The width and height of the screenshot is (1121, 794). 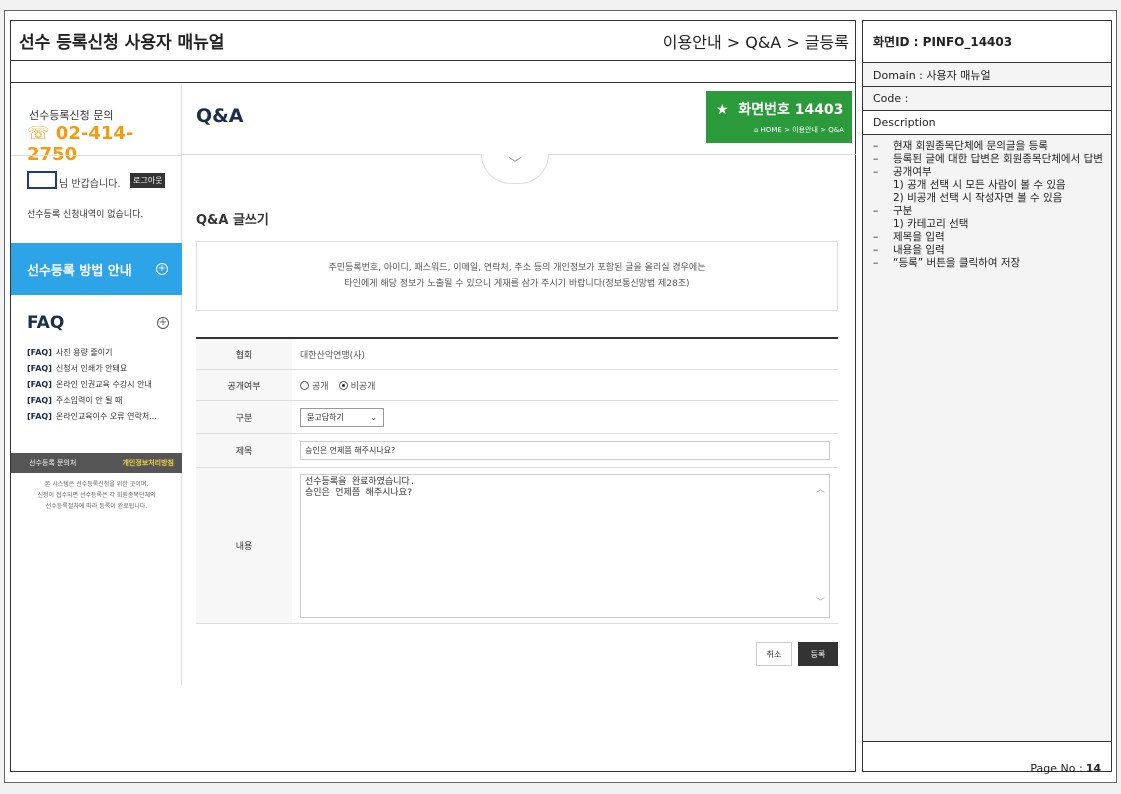 What do you see at coordinates (244, 354) in the screenshot?
I see `association-label: 협회` at bounding box center [244, 354].